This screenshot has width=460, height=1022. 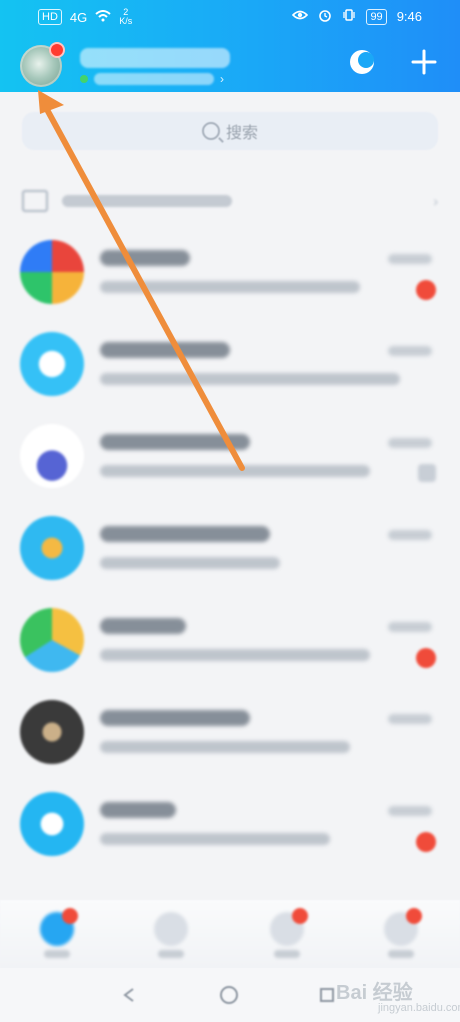 What do you see at coordinates (230, 935) in the screenshot?
I see `bottom-nav` at bounding box center [230, 935].